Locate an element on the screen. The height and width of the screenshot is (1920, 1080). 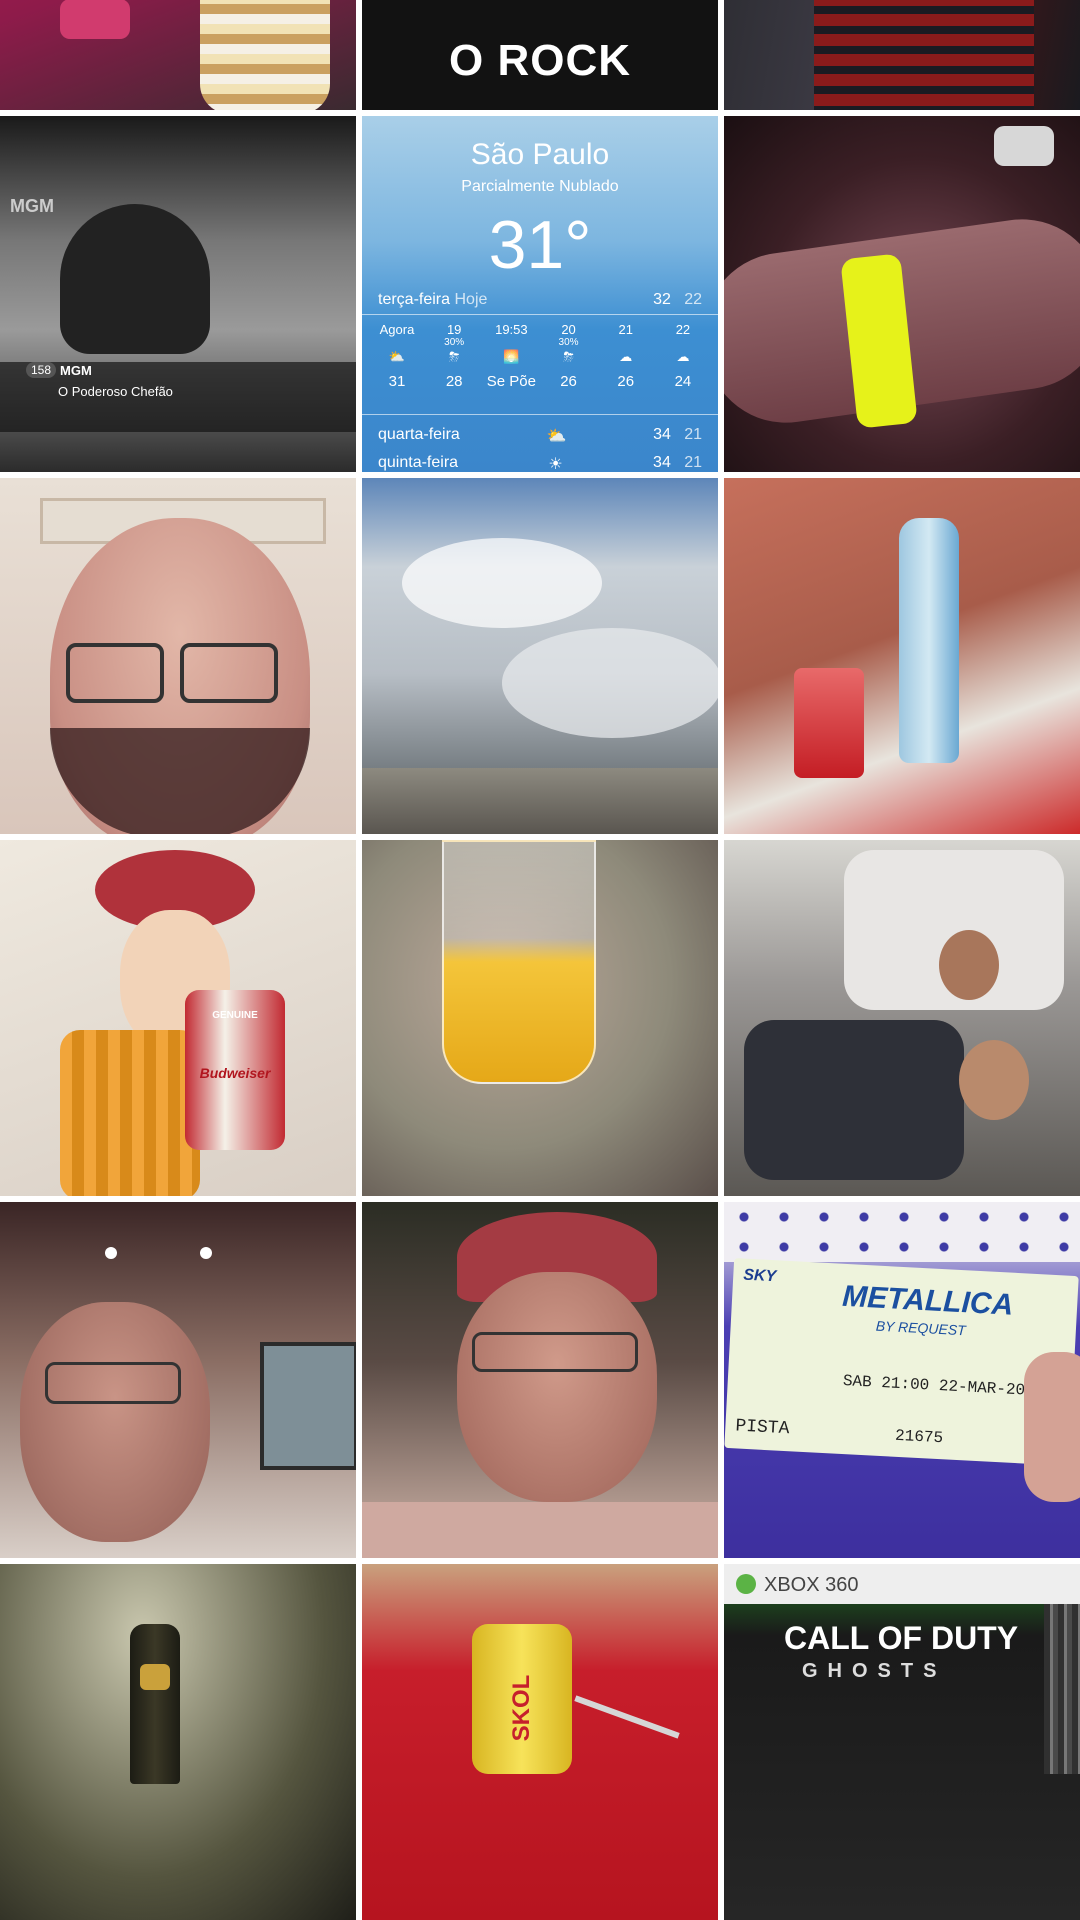
hour-item: 20 30% ⛈ 26 is located at coordinates (569, 356).